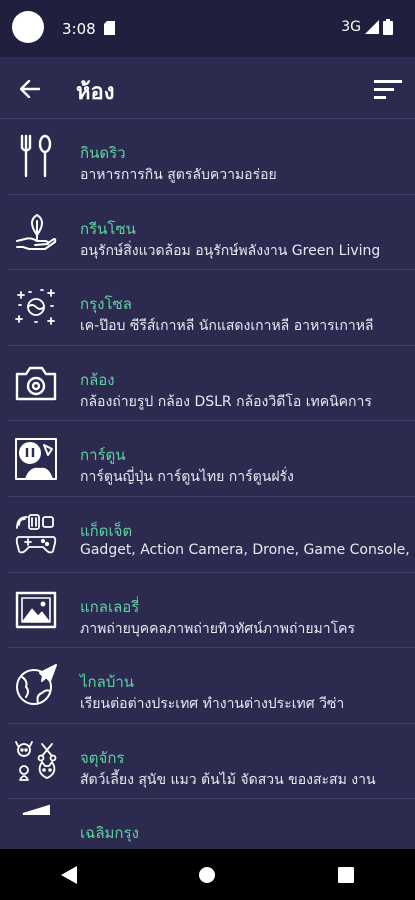 This screenshot has height=900, width=415. Describe the element at coordinates (211, 824) in the screenshot. I see `room-item: เฉลิมกรุง` at that location.